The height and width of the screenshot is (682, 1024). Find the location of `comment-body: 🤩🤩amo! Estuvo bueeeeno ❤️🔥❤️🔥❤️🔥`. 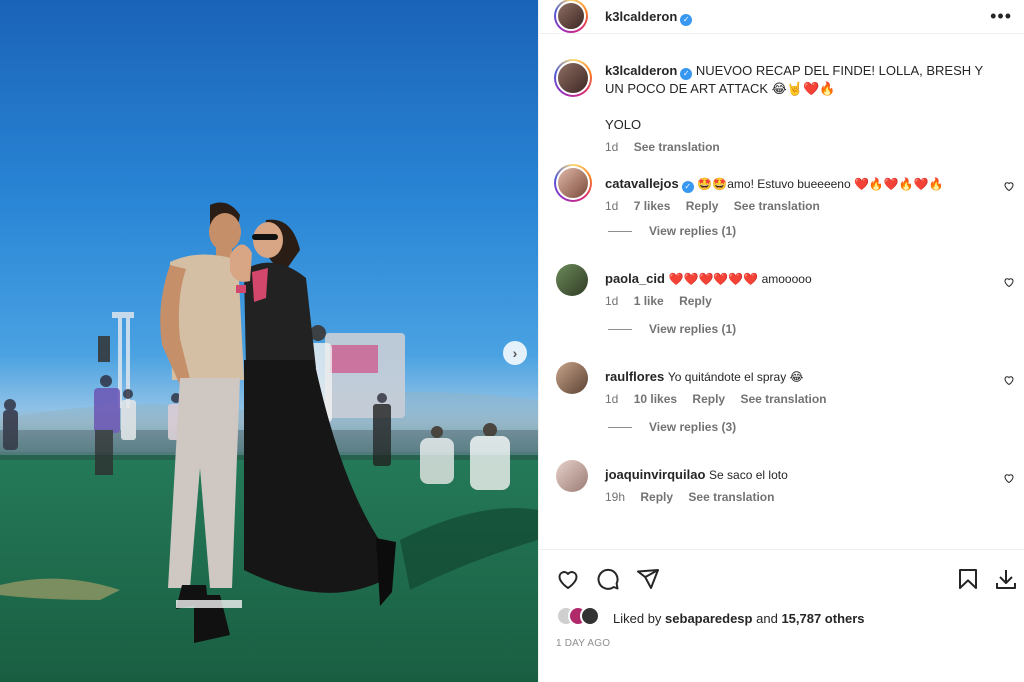

comment-body: 🤩🤩amo! Estuvo bueeeeno ❤️🔥❤️🔥❤️🔥 is located at coordinates (820, 184).